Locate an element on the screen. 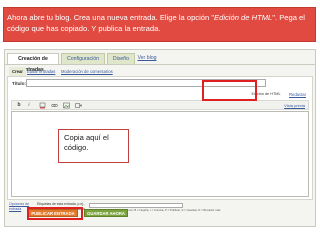  compose-tab: Redactar is located at coordinates (297, 94).